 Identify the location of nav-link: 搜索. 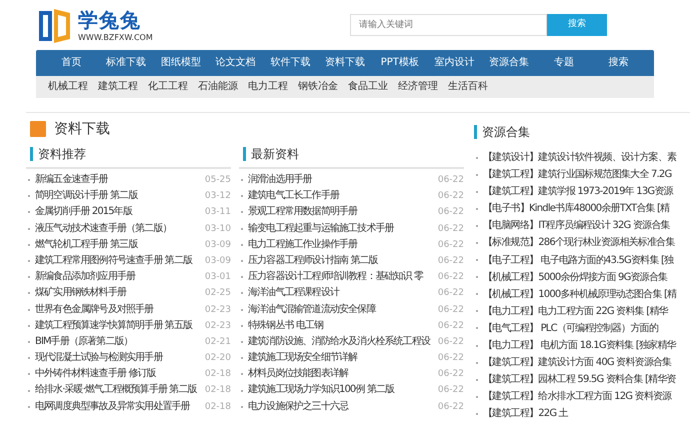
(618, 63).